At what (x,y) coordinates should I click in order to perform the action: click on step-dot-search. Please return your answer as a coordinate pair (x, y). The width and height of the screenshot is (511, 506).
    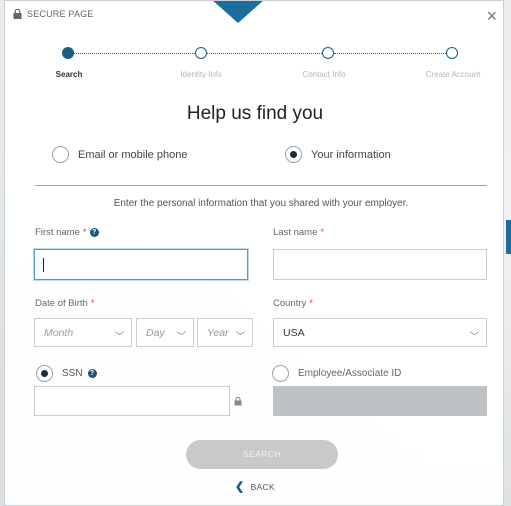
    Looking at the image, I should click on (68, 53).